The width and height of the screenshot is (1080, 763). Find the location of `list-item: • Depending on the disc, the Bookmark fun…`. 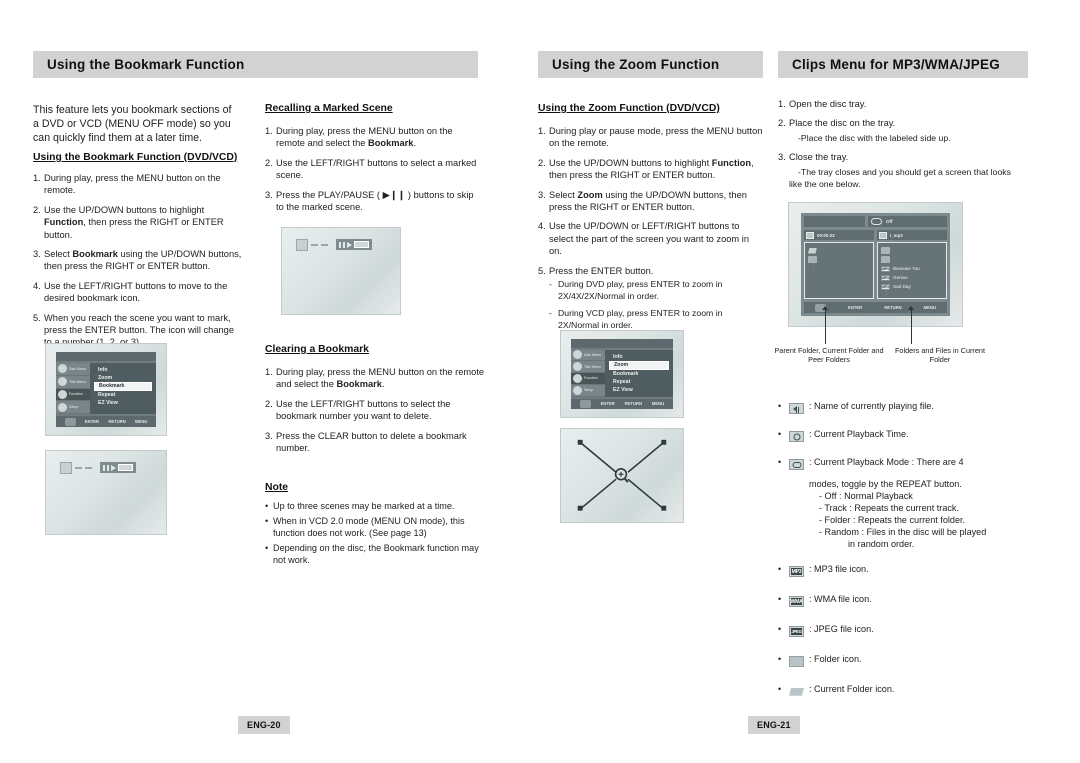

list-item: • Depending on the disc, the Bookmark fun… is located at coordinates (372, 554).